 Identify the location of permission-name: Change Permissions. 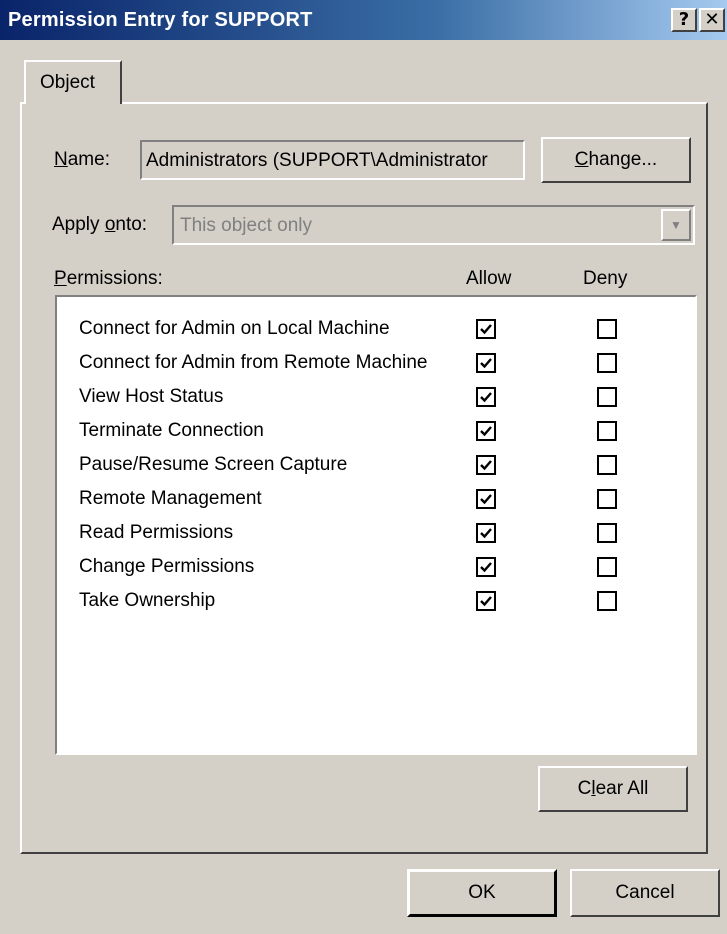
(167, 566).